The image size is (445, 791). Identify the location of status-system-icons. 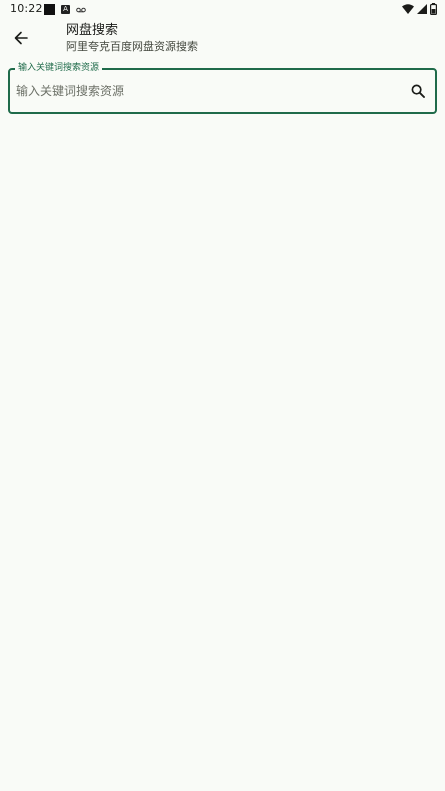
(419, 9).